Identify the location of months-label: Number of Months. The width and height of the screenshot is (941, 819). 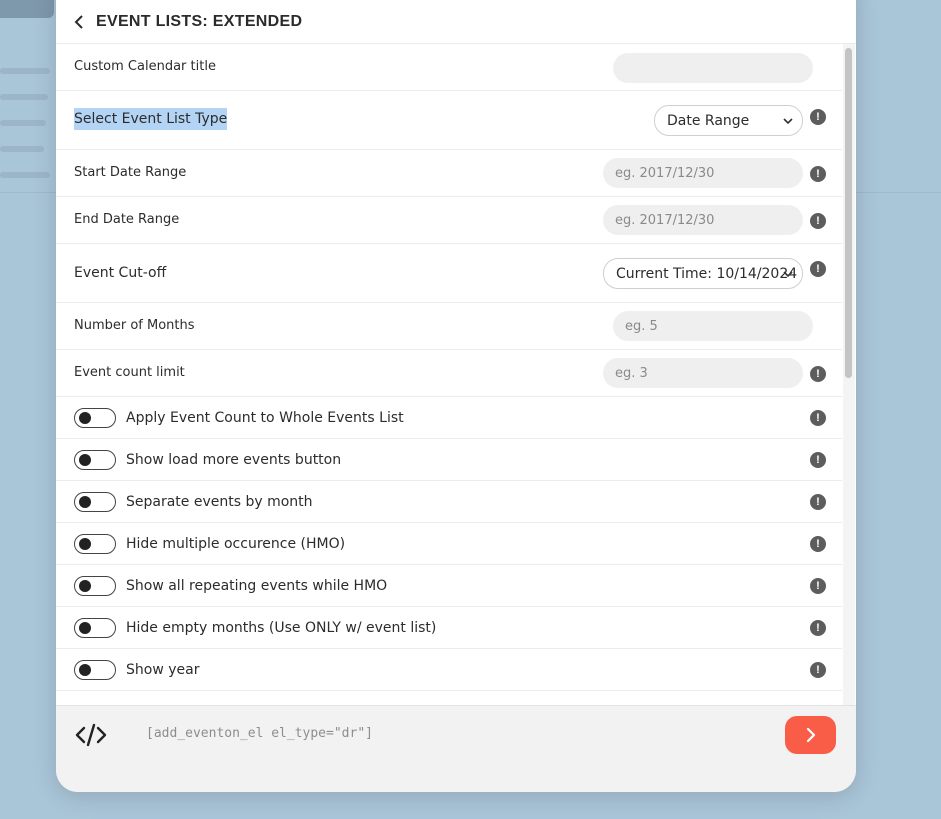
(134, 325).